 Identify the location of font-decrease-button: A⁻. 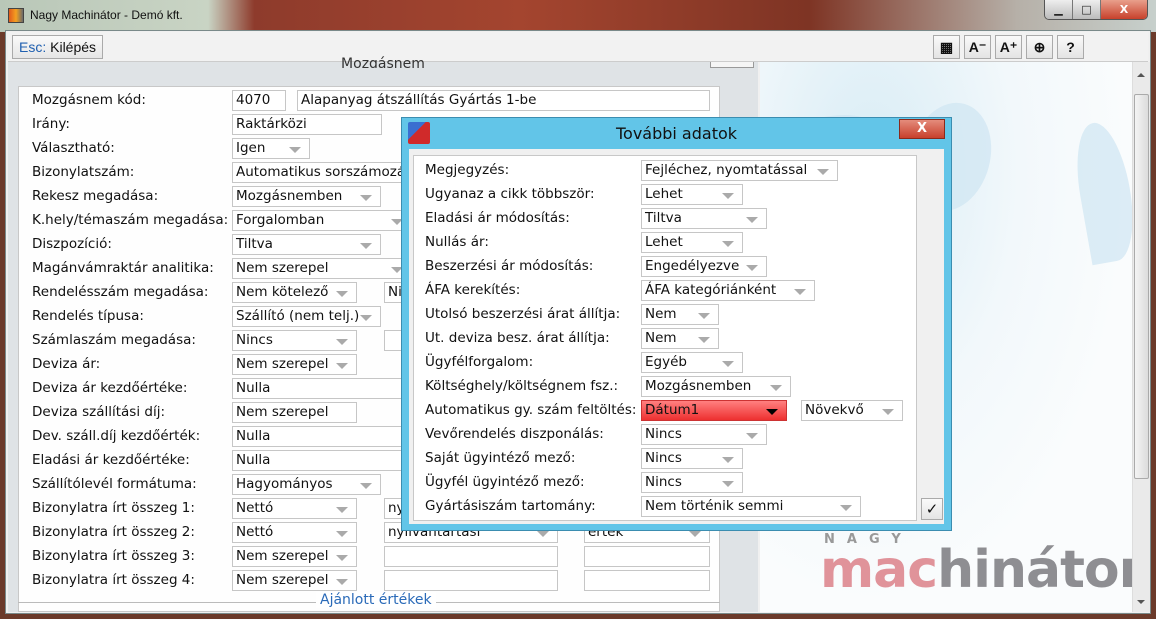
(977, 47).